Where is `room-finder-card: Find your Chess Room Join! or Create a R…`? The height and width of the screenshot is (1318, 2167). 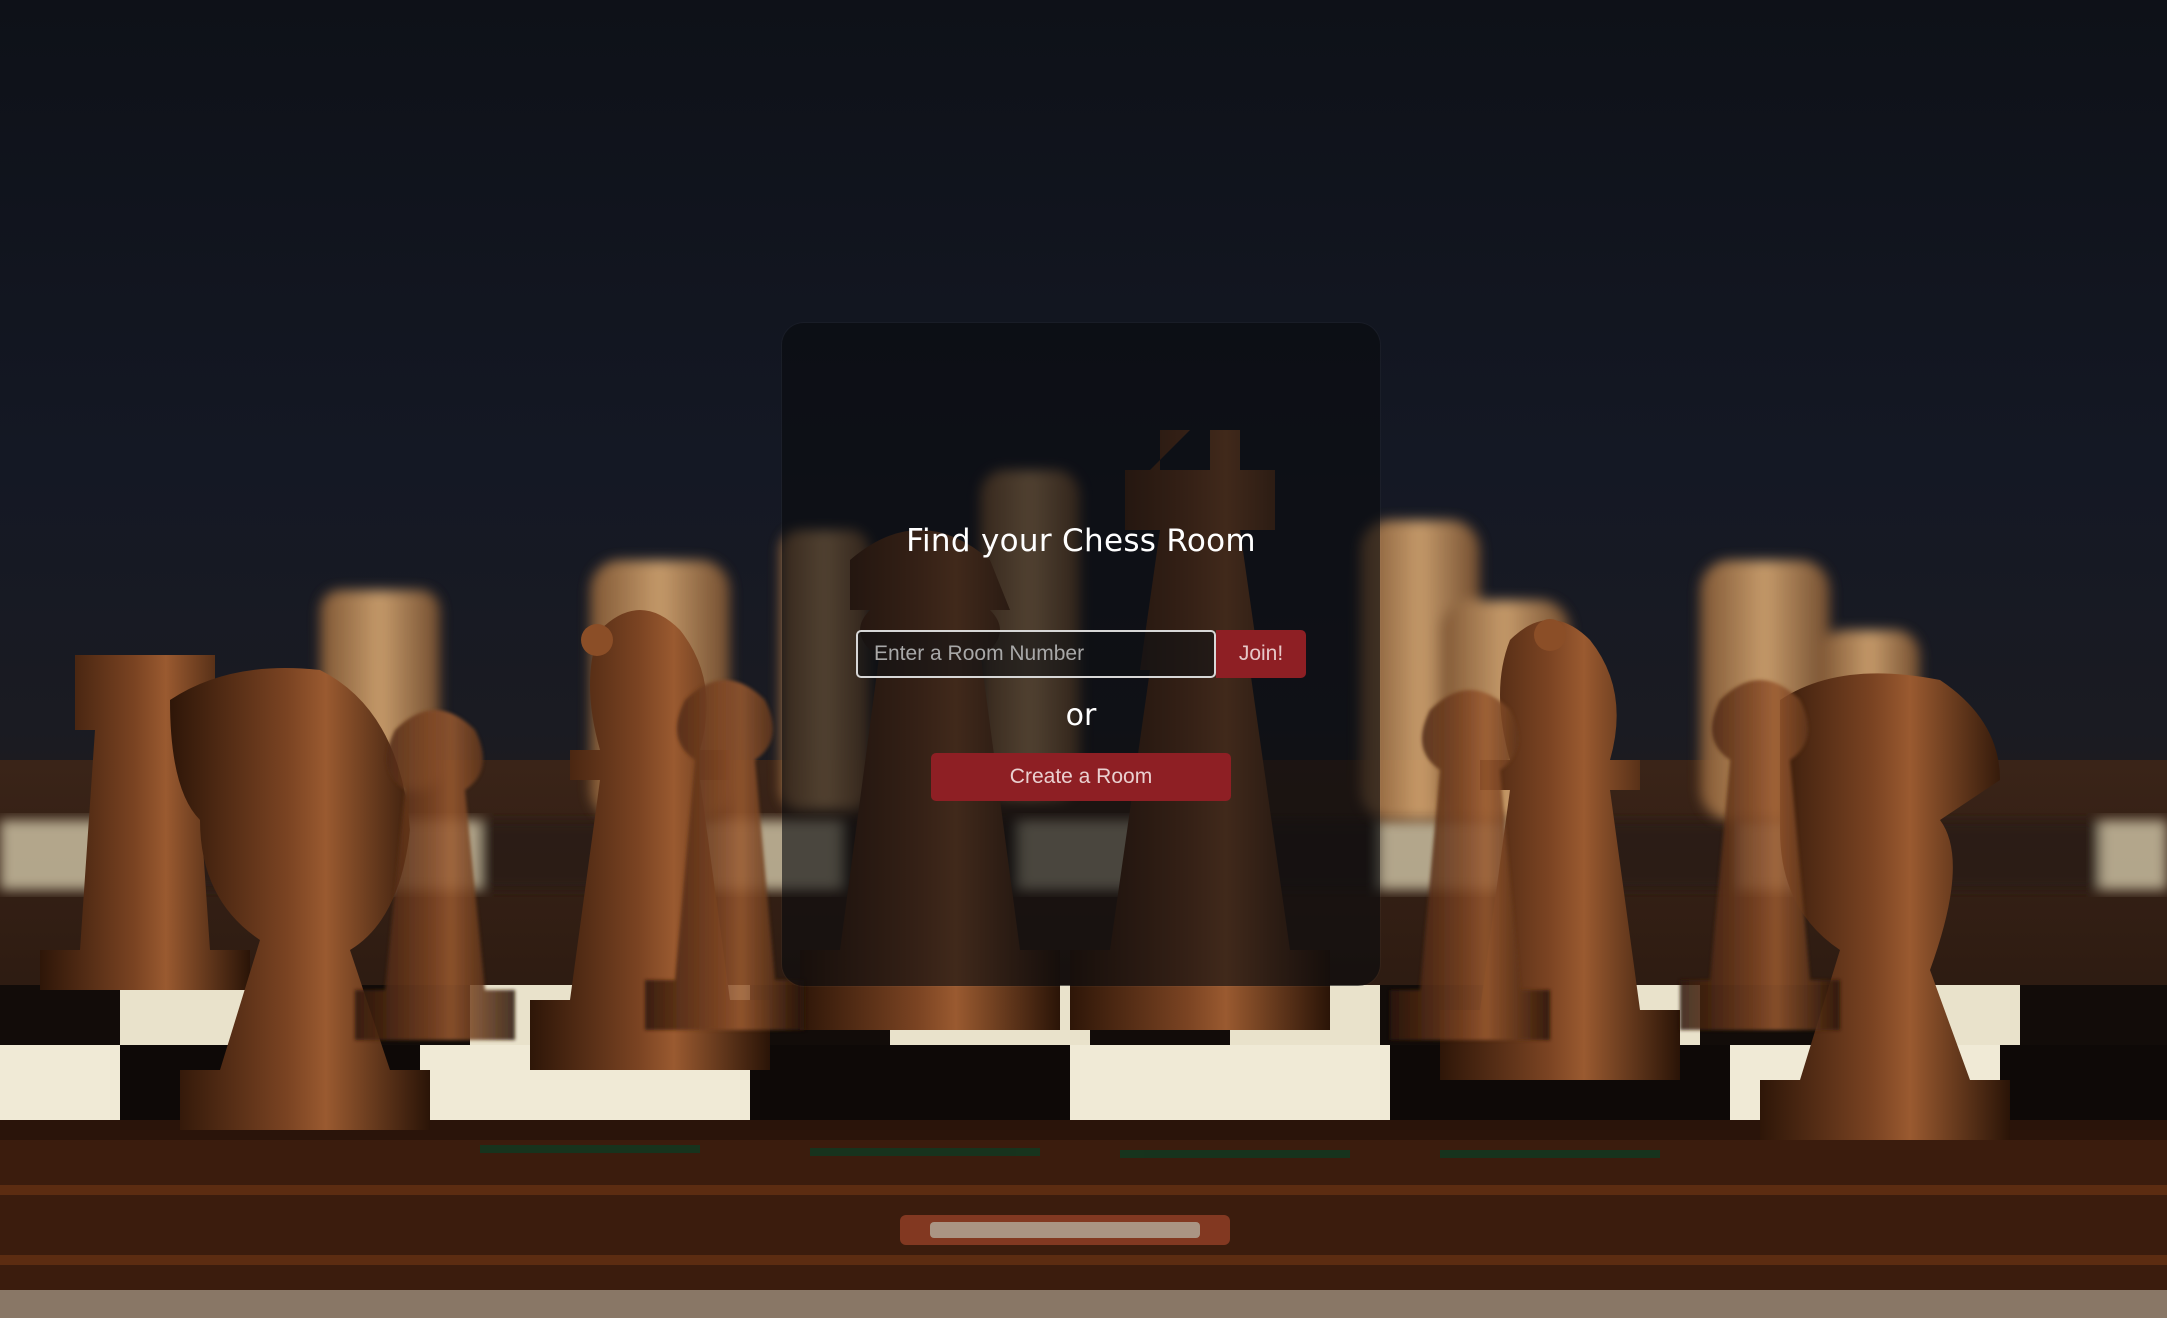
room-finder-card: Find your Chess Room Join! or Create a R… is located at coordinates (1081, 654).